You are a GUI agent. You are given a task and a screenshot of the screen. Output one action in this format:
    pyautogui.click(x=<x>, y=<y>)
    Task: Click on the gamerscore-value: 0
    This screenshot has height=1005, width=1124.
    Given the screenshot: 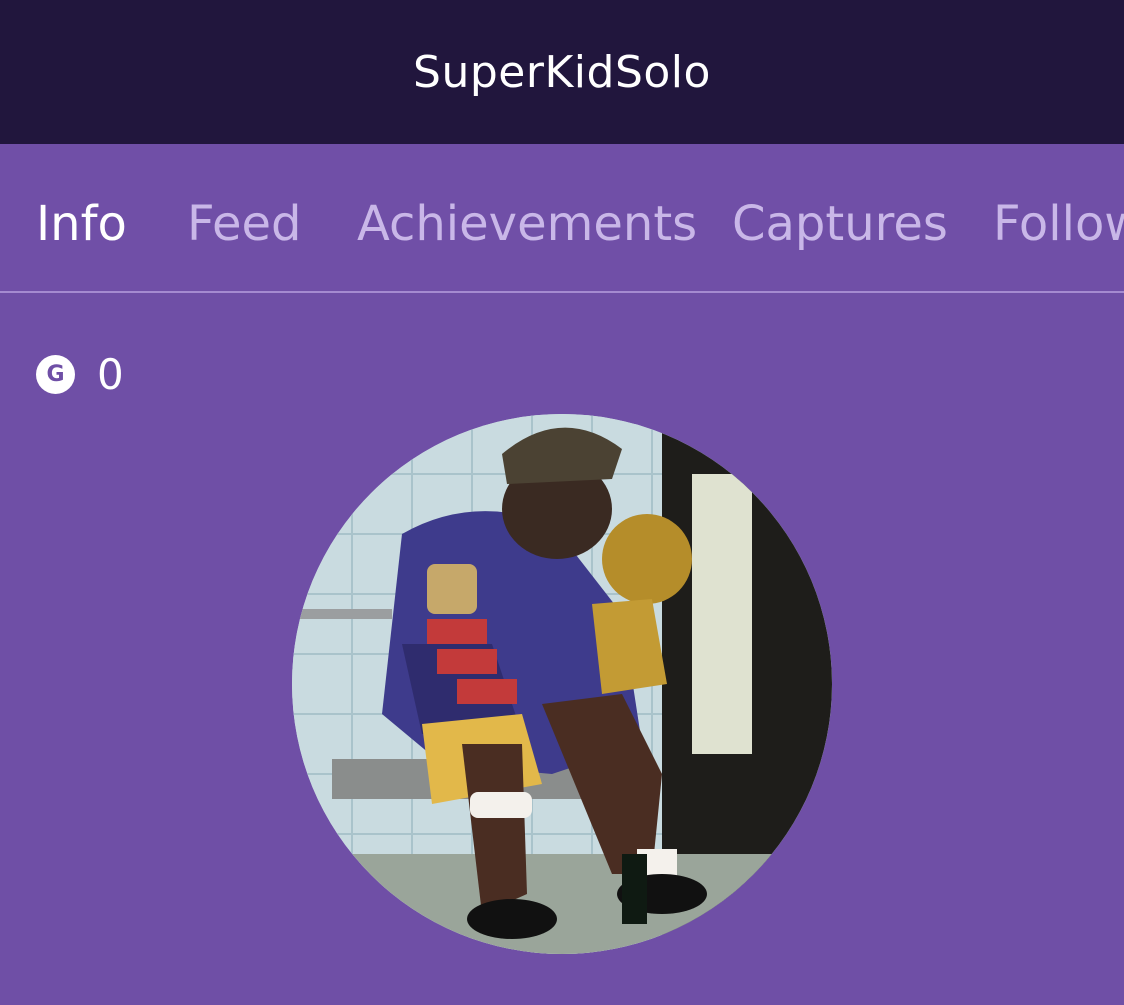 What is the action you would take?
    pyautogui.click(x=110, y=374)
    